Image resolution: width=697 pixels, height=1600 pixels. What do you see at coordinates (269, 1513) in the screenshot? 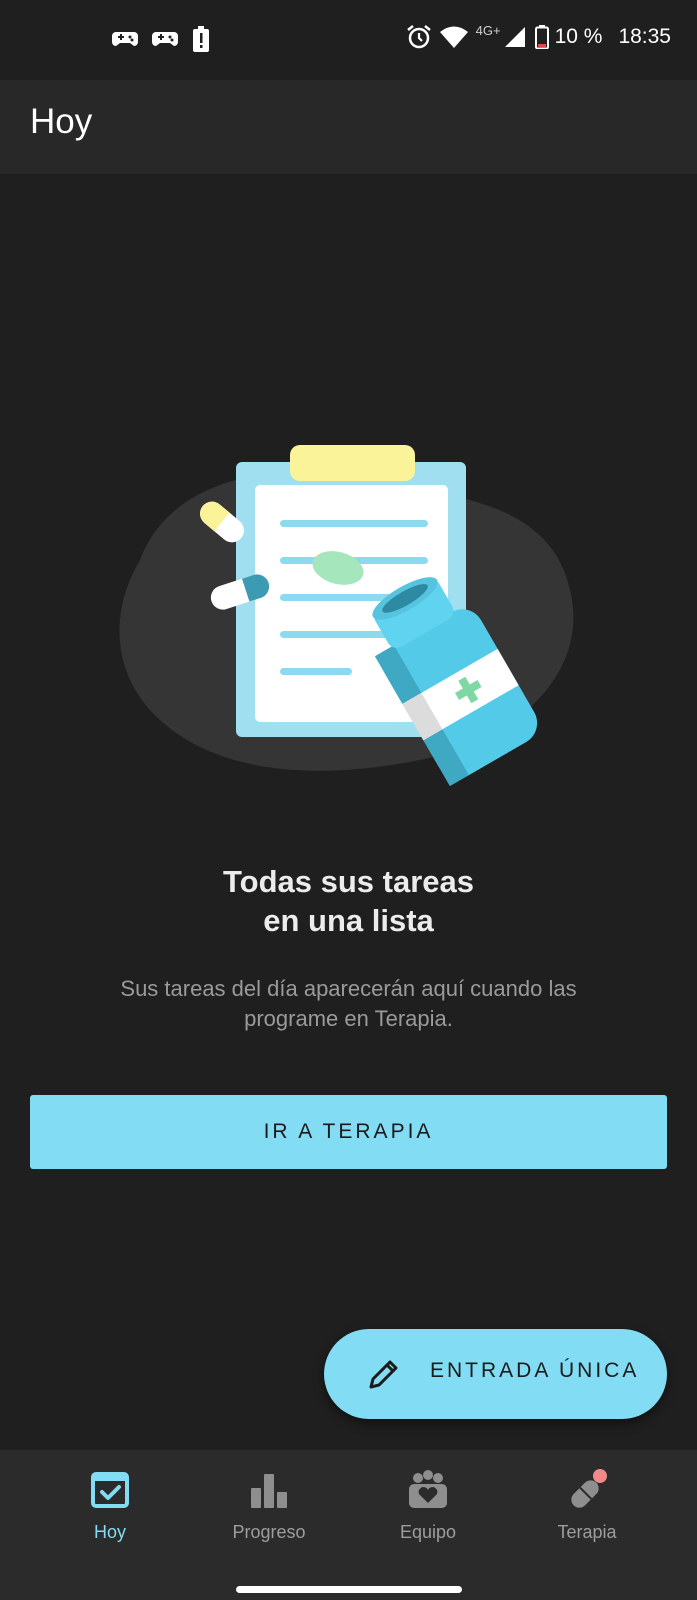
I see `nav-item-progreso: Progreso` at bounding box center [269, 1513].